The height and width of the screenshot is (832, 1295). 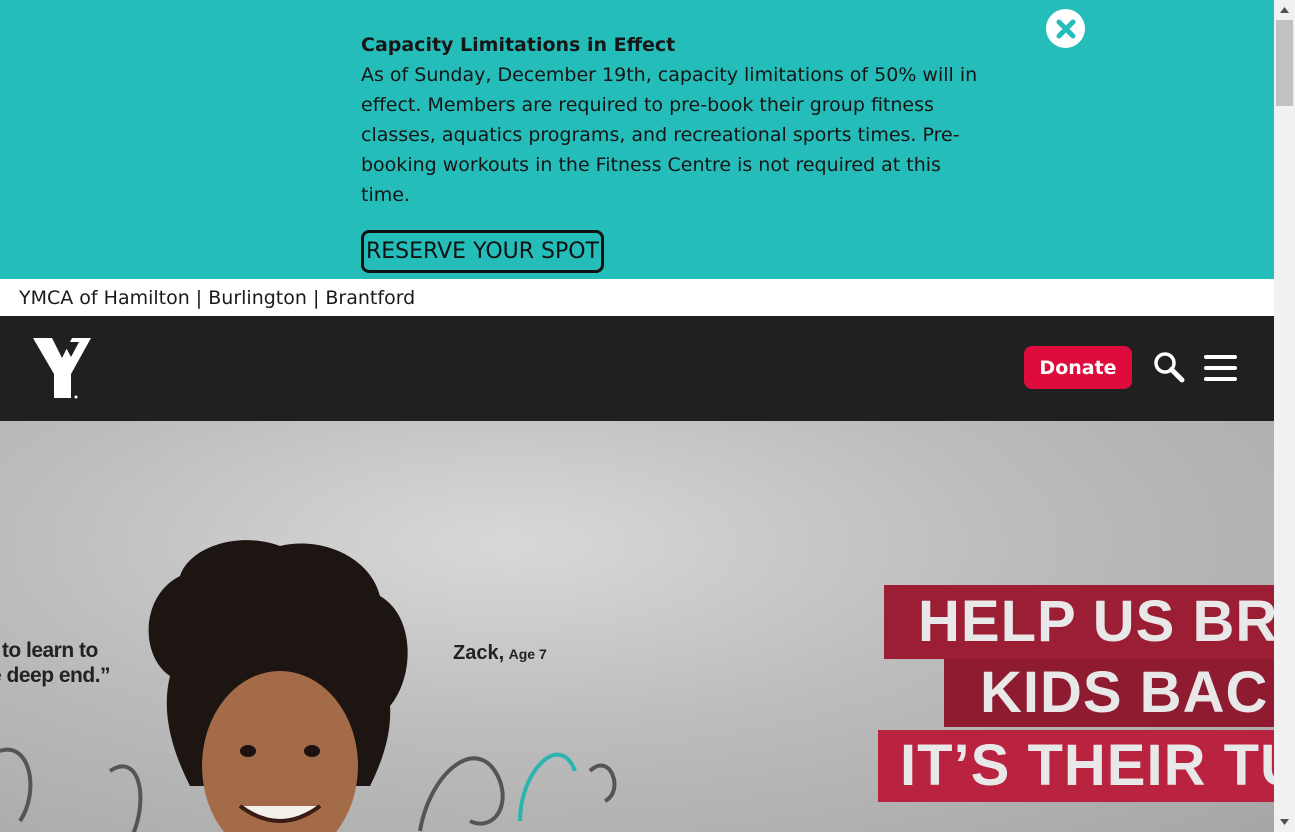 I want to click on scroll-down-button, so click(x=1284, y=822).